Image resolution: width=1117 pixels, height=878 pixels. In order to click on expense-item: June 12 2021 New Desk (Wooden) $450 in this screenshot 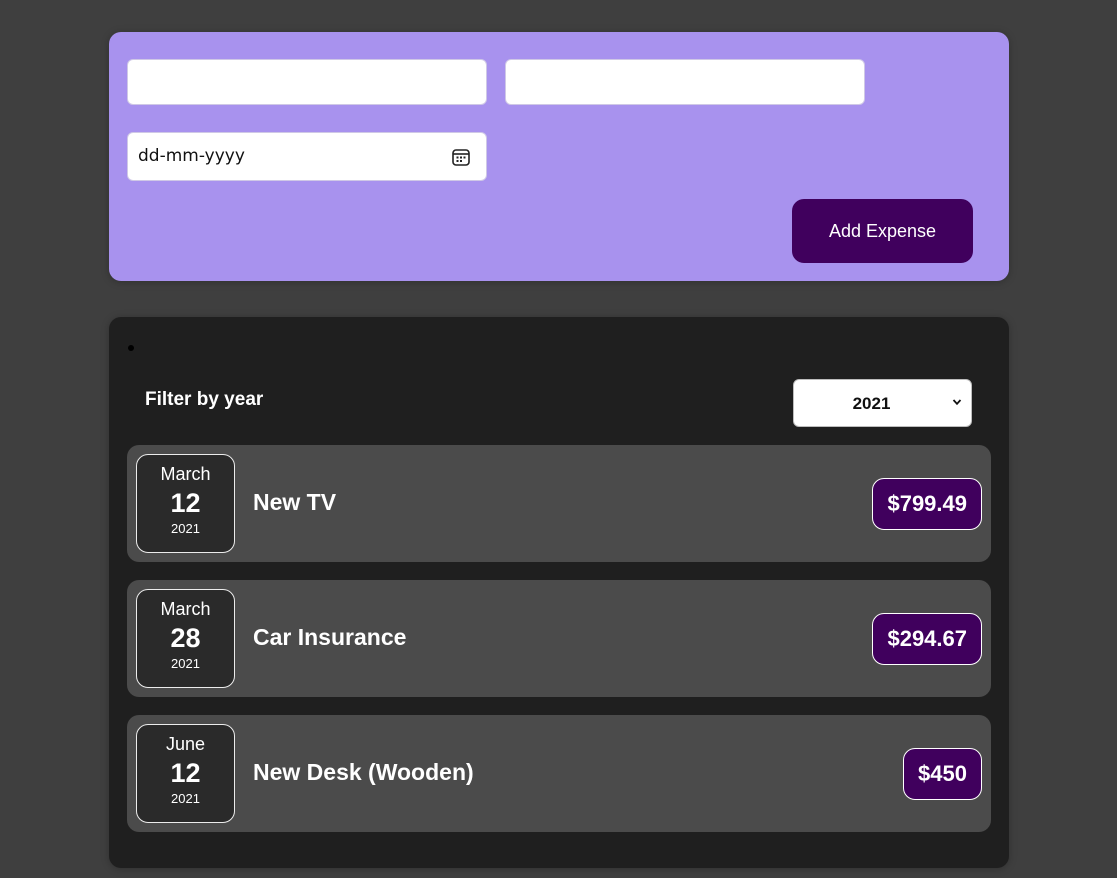, I will do `click(559, 773)`.